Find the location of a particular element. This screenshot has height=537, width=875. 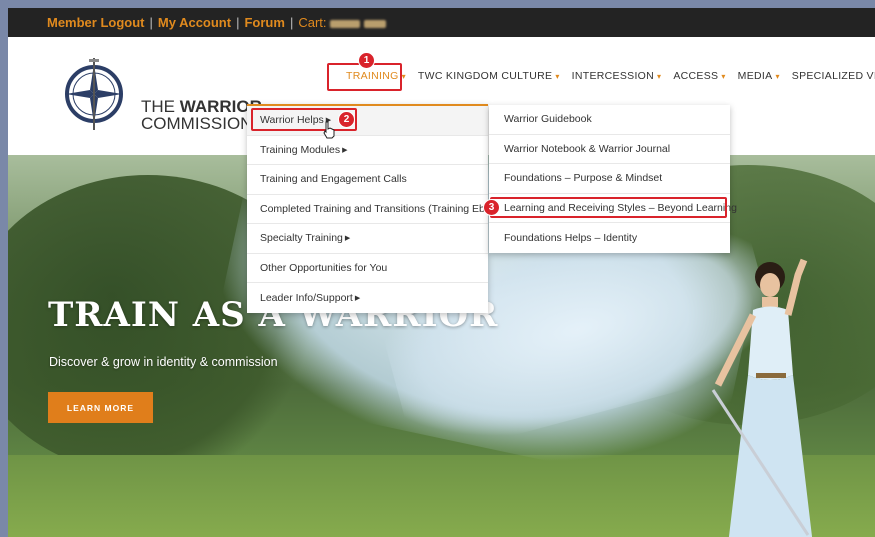

my-account-link: My Account is located at coordinates (194, 22).